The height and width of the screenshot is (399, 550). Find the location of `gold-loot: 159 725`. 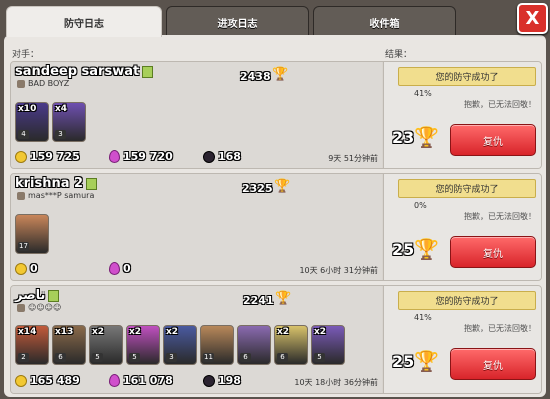

gold-loot: 159 725 is located at coordinates (47, 156).